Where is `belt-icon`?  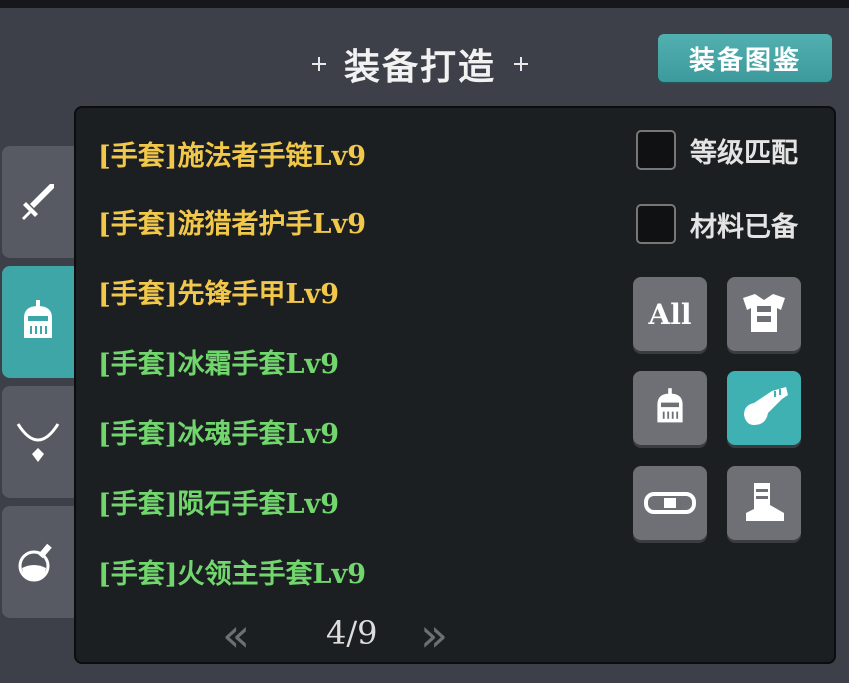
belt-icon is located at coordinates (670, 503).